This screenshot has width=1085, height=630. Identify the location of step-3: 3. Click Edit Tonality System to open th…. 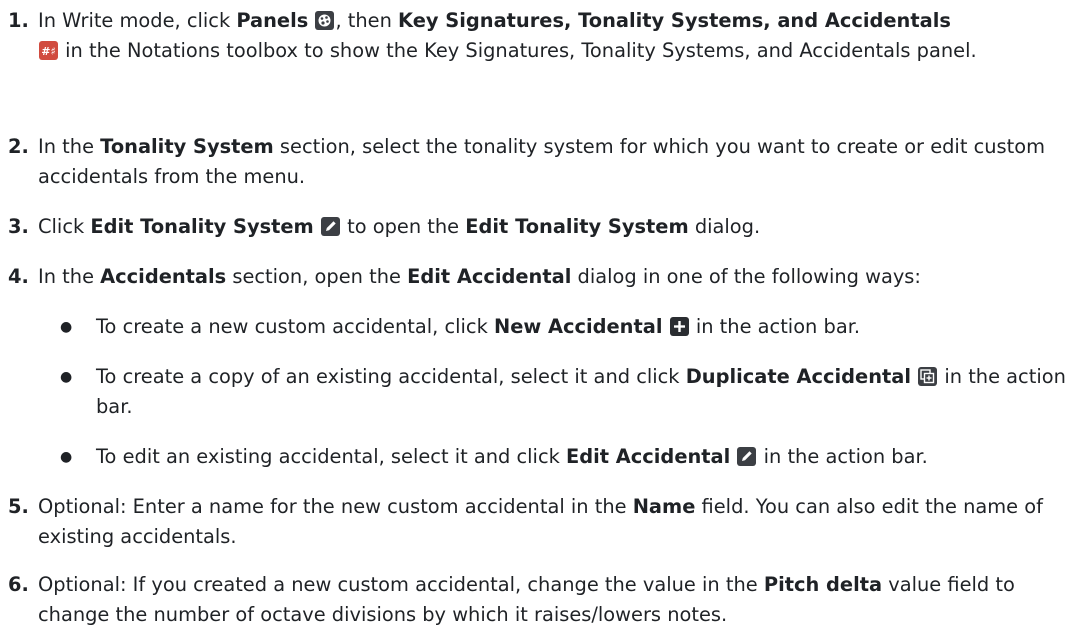
(543, 227).